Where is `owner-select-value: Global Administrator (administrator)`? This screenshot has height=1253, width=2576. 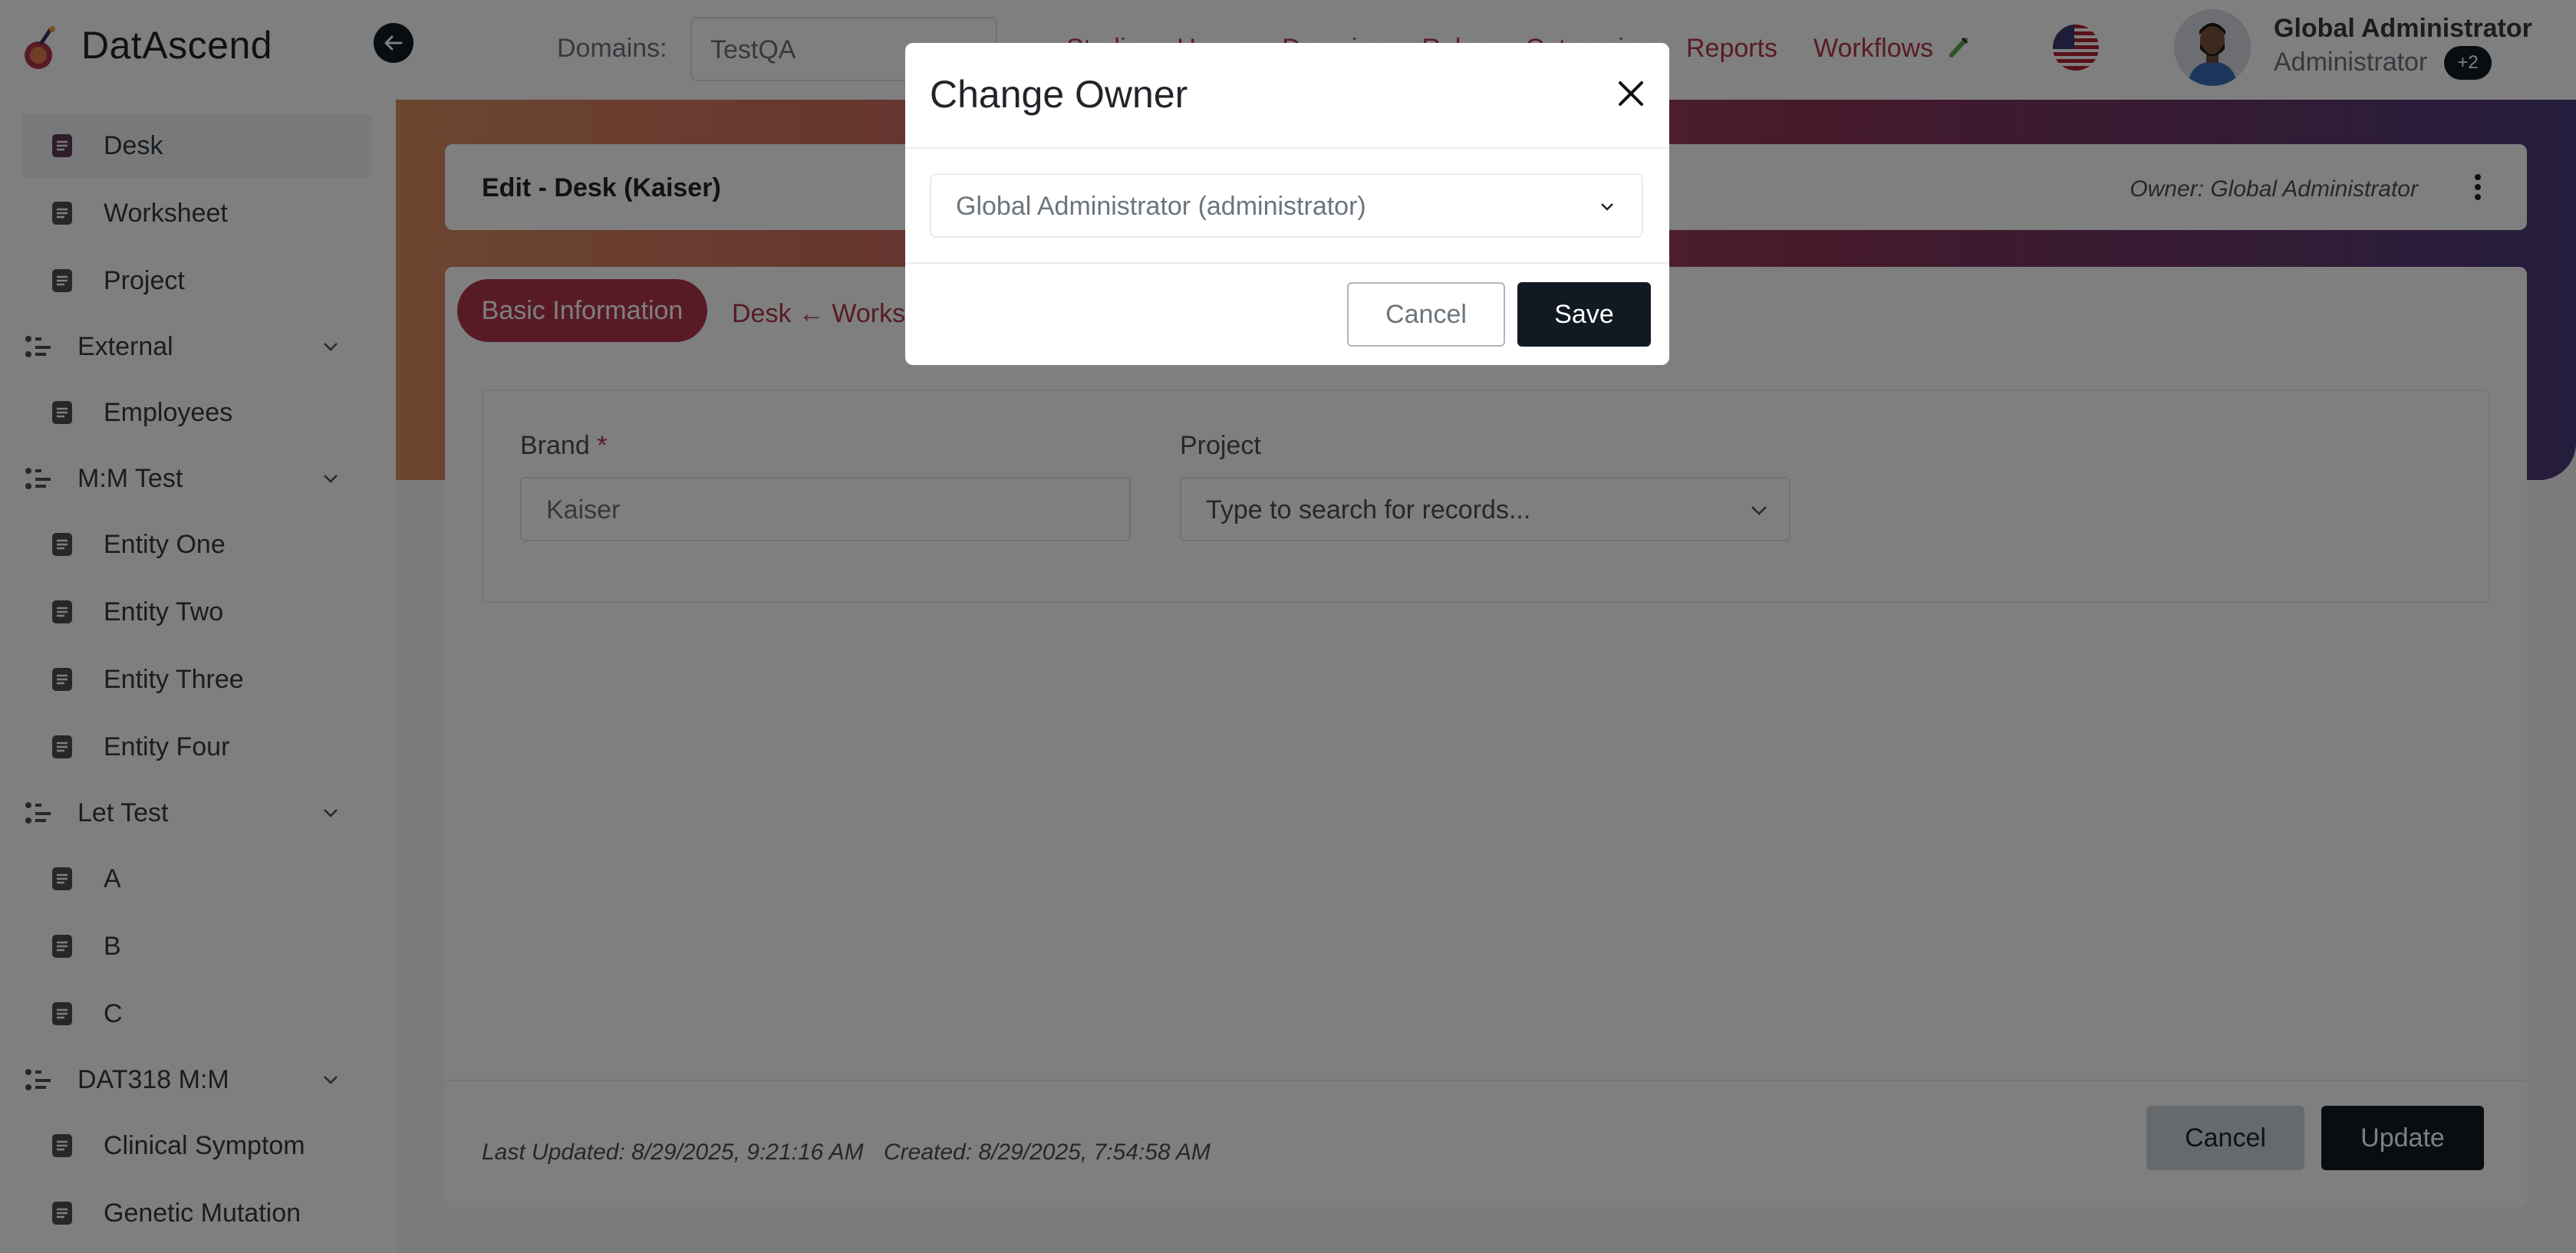 owner-select-value: Global Administrator (administrator) is located at coordinates (1161, 206).